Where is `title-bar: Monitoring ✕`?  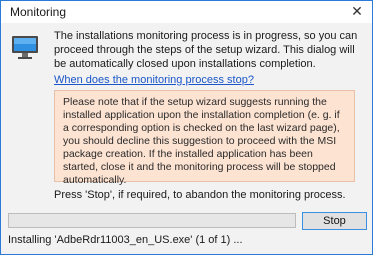
title-bar: Monitoring ✕ is located at coordinates (186, 12).